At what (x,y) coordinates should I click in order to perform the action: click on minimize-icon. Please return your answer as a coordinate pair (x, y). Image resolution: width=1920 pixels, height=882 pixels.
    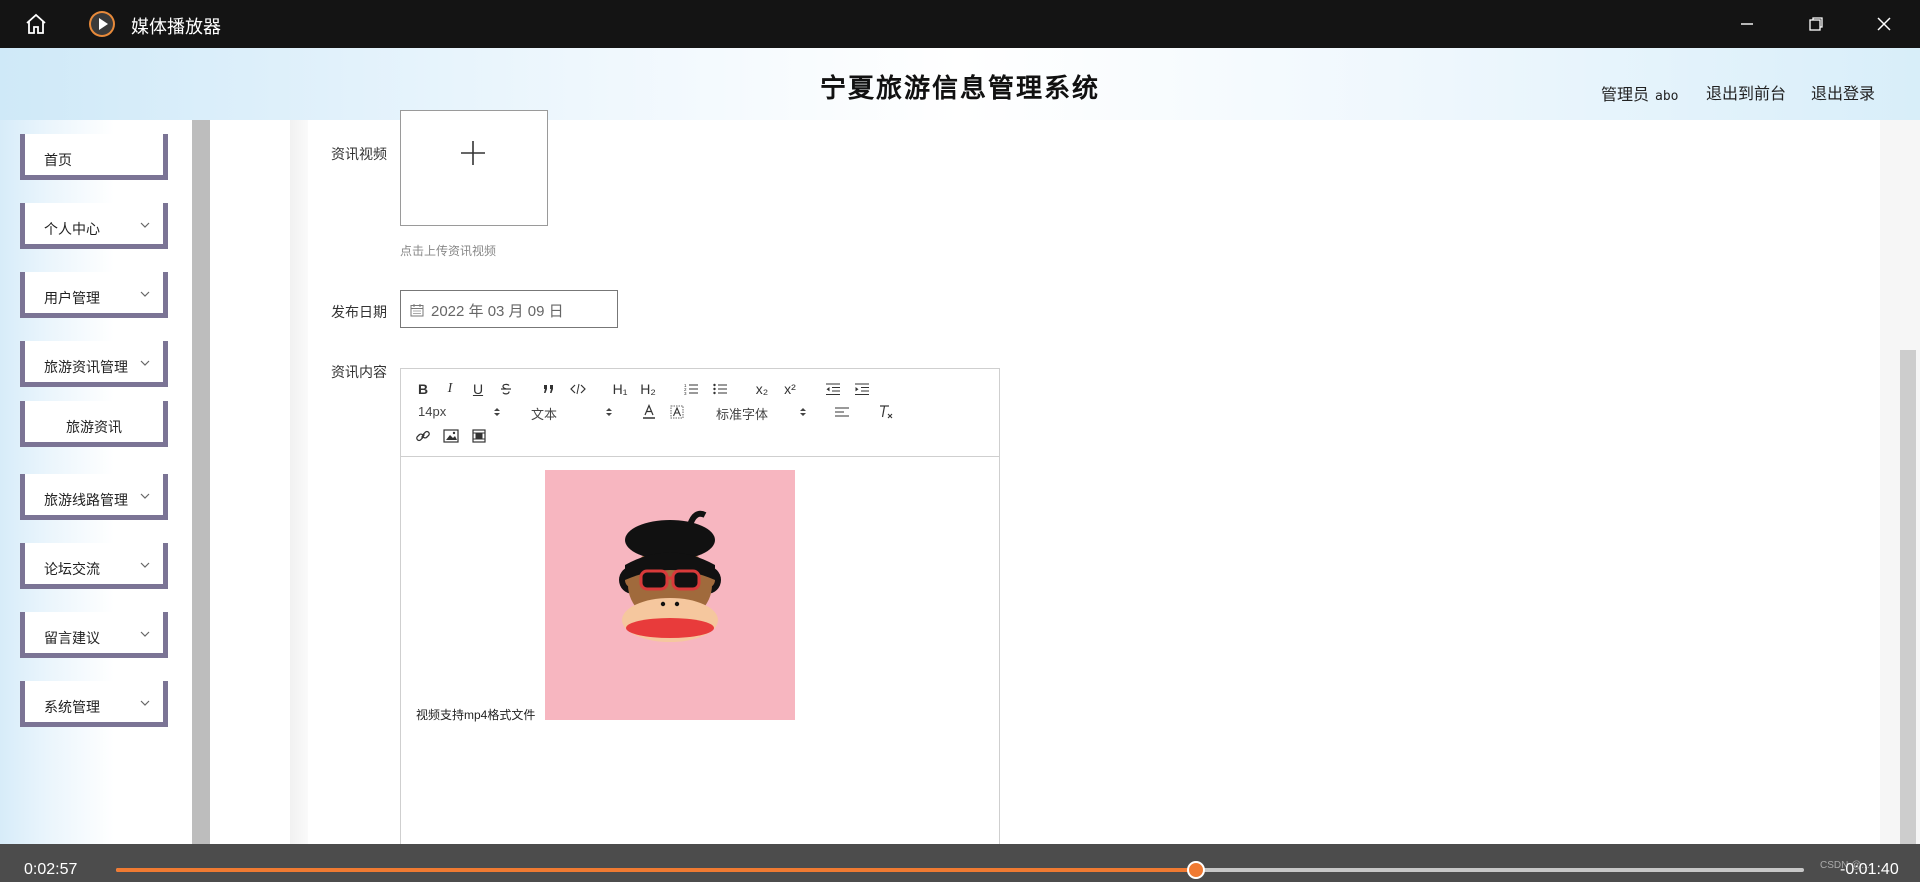
    Looking at the image, I should click on (1747, 24).